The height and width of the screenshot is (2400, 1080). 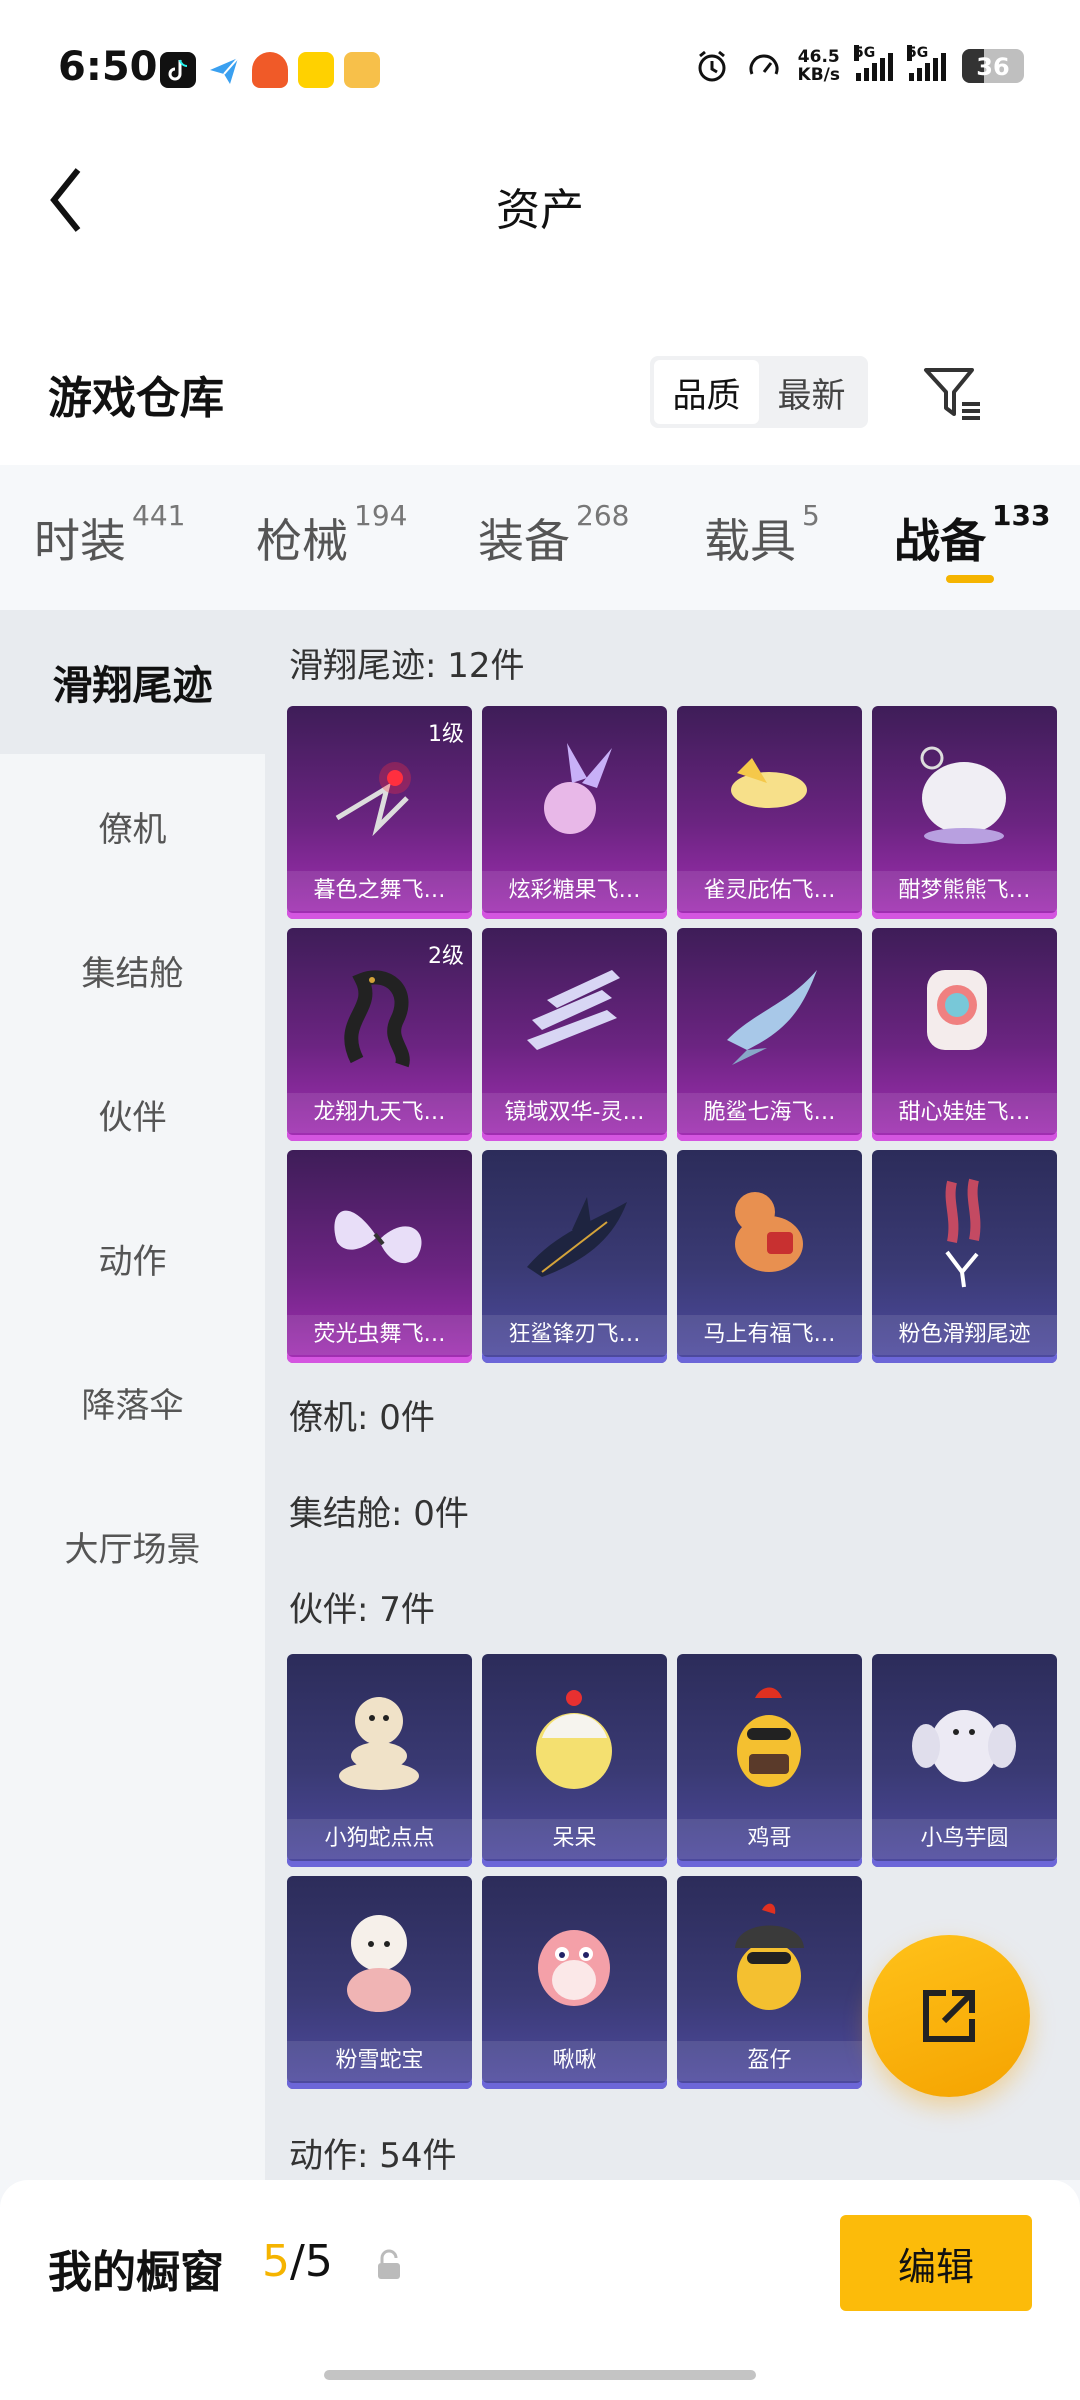 What do you see at coordinates (407, 666) in the screenshot?
I see `section-title-glide: 滑翔尾迹: 12件` at bounding box center [407, 666].